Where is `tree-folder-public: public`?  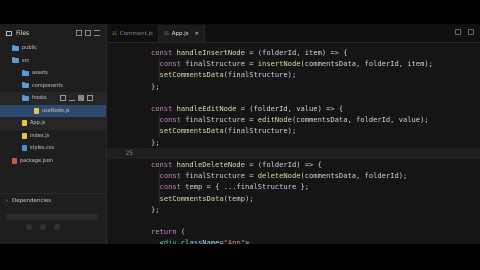
tree-folder-public: public is located at coordinates (53, 48).